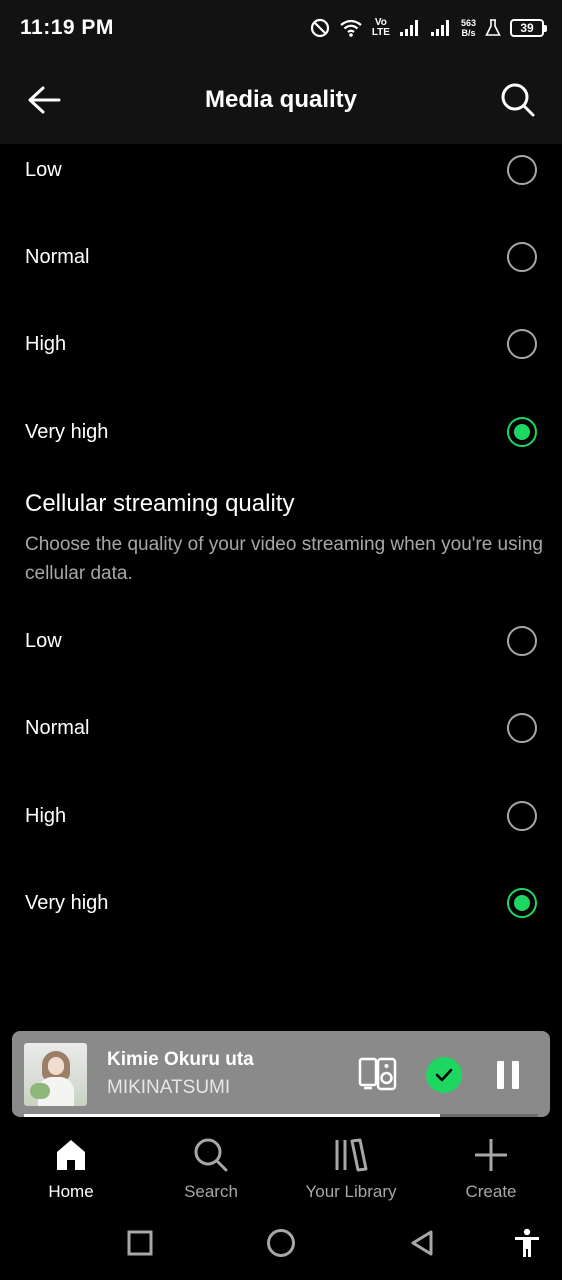  I want to click on library-icon, so click(351, 1155).